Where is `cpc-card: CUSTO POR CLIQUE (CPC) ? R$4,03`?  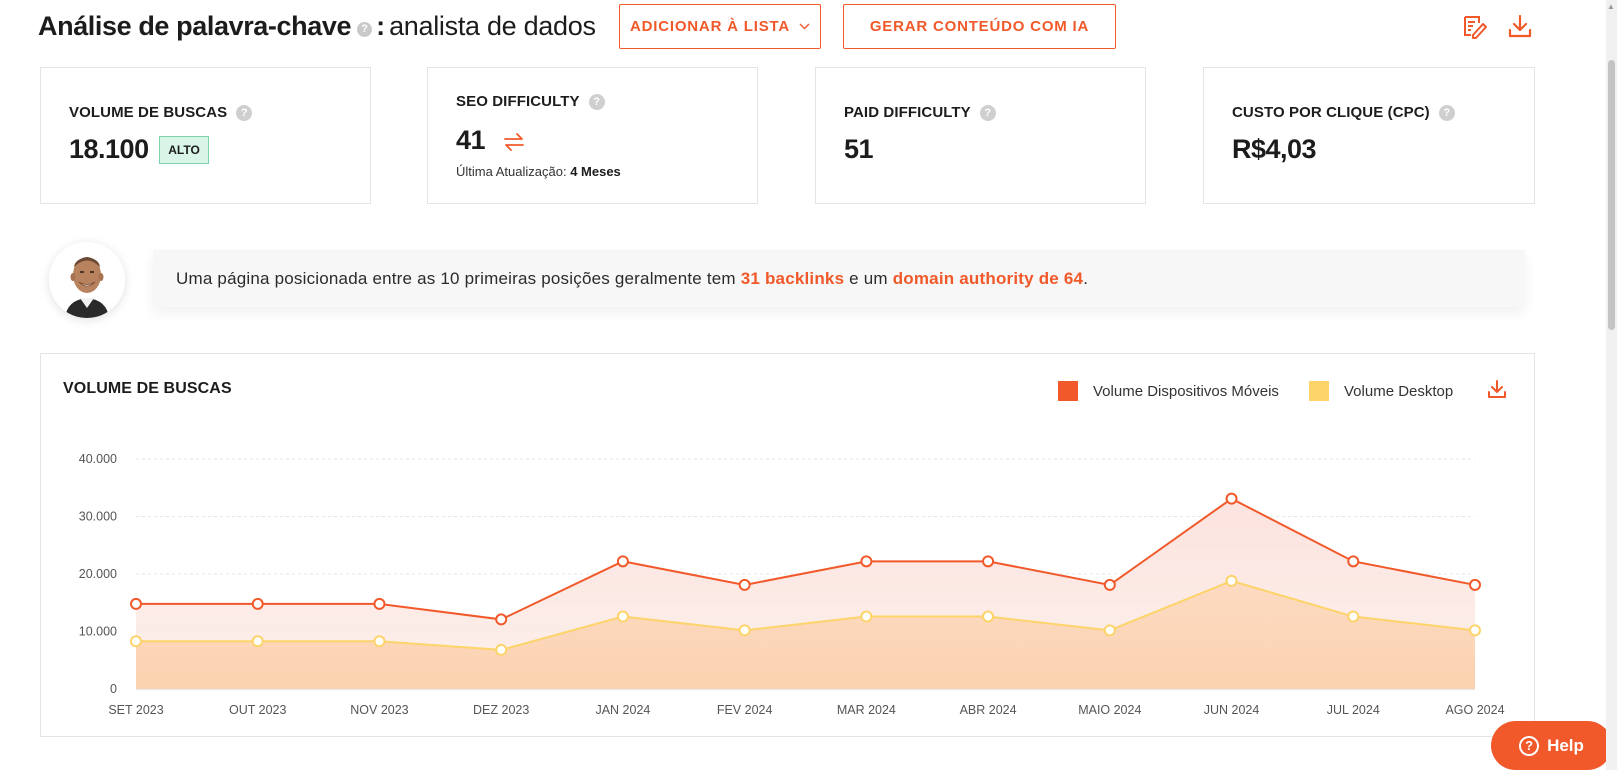 cpc-card: CUSTO POR CLIQUE (CPC) ? R$4,03 is located at coordinates (1369, 135).